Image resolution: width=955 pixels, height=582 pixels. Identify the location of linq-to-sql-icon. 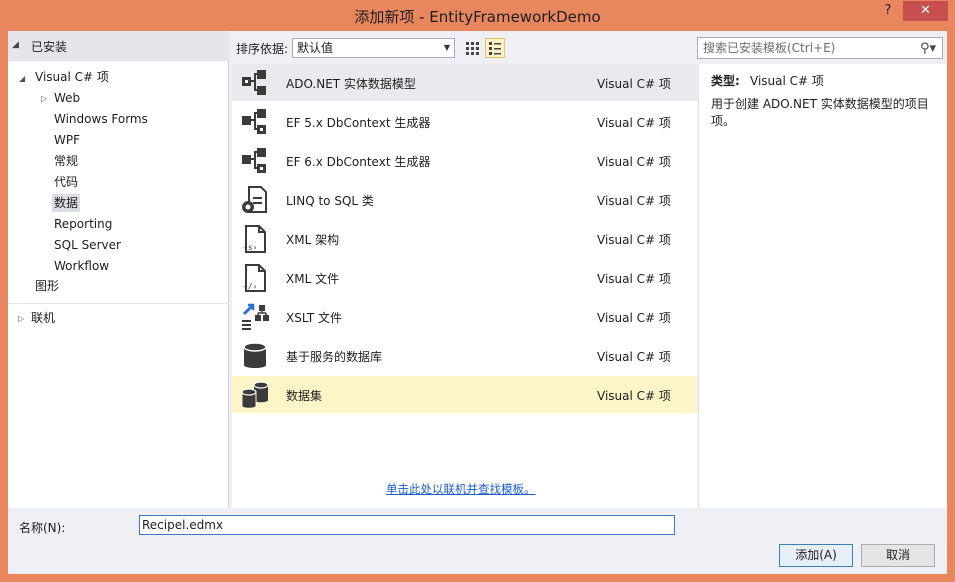
(254, 199).